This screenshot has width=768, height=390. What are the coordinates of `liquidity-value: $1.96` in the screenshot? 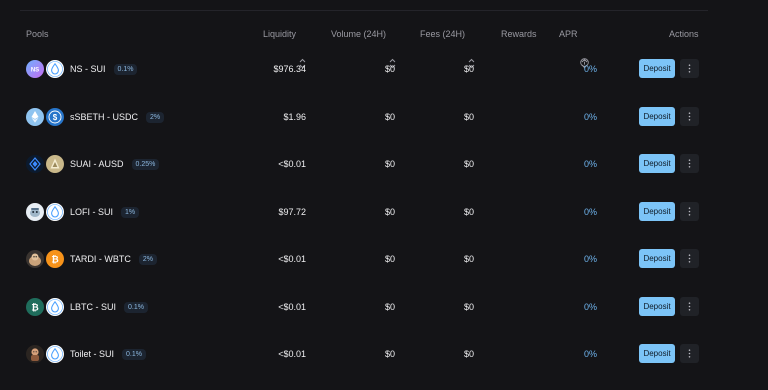 It's located at (294, 117).